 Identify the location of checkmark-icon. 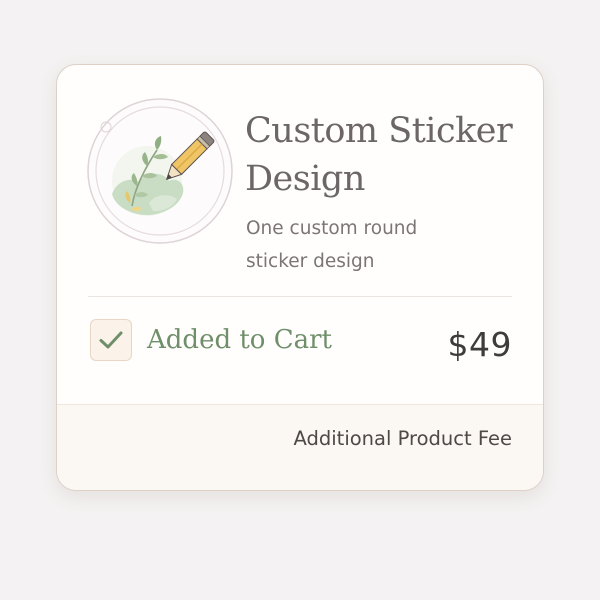
(111, 340).